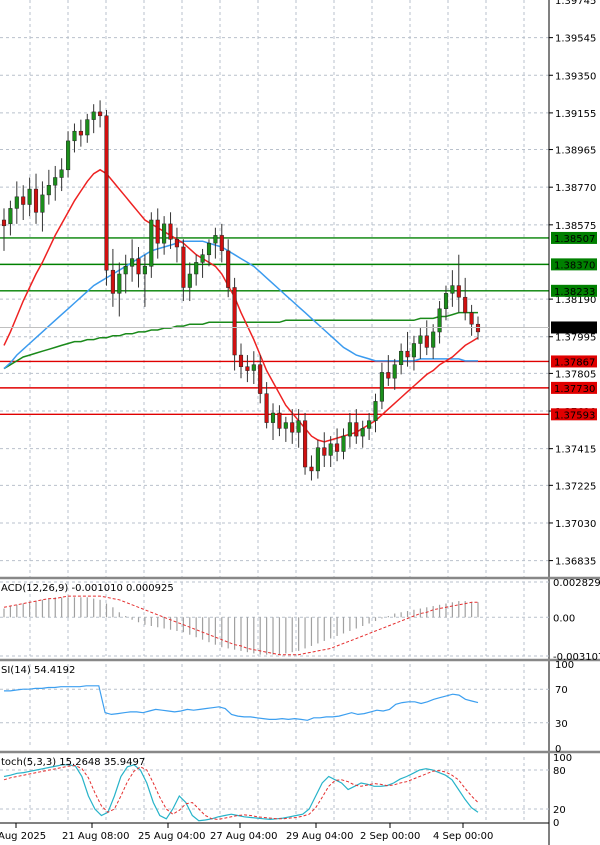 Image resolution: width=600 pixels, height=845 pixels. I want to click on price-tick-label: 1.38575, so click(575, 226).